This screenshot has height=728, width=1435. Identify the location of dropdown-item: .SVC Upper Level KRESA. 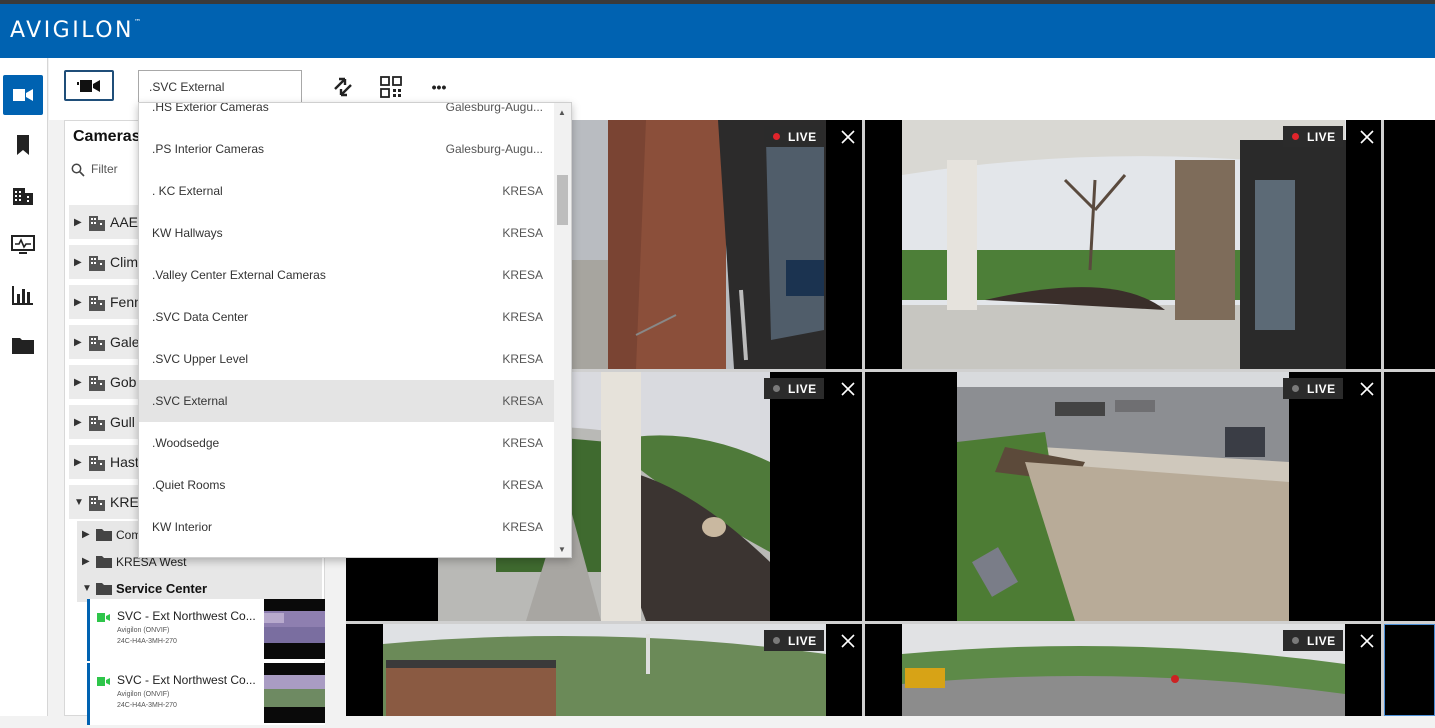
(347, 359).